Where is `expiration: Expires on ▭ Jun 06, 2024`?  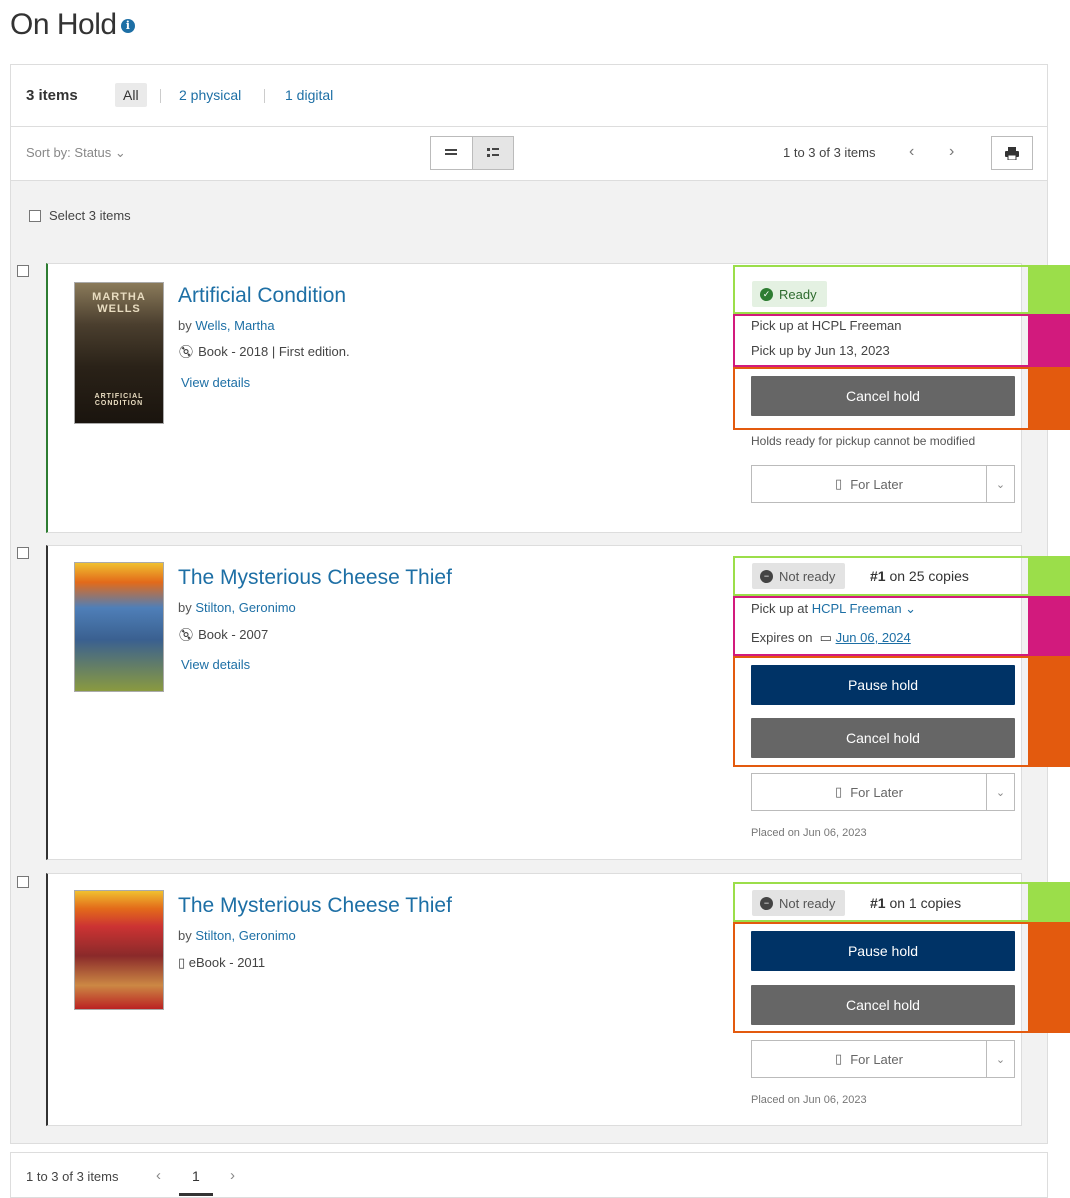
expiration: Expires on ▭ Jun 06, 2024 is located at coordinates (831, 637).